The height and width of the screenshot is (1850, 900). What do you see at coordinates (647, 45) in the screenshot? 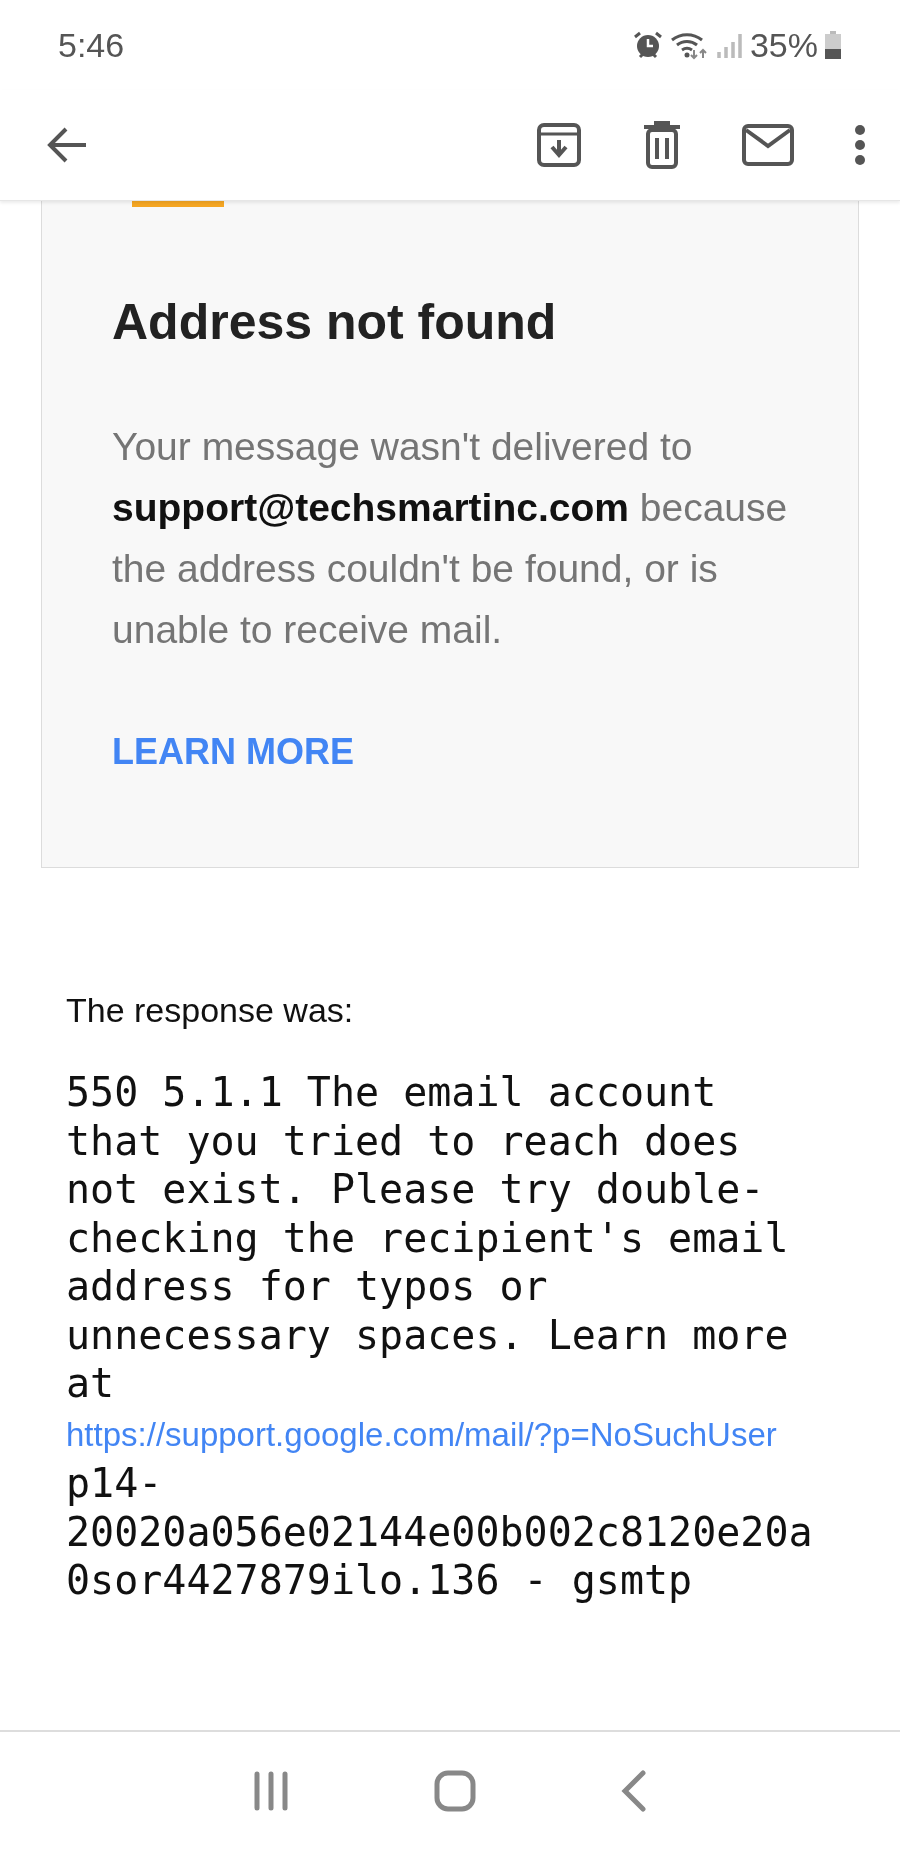
I see `alarm-icon` at bounding box center [647, 45].